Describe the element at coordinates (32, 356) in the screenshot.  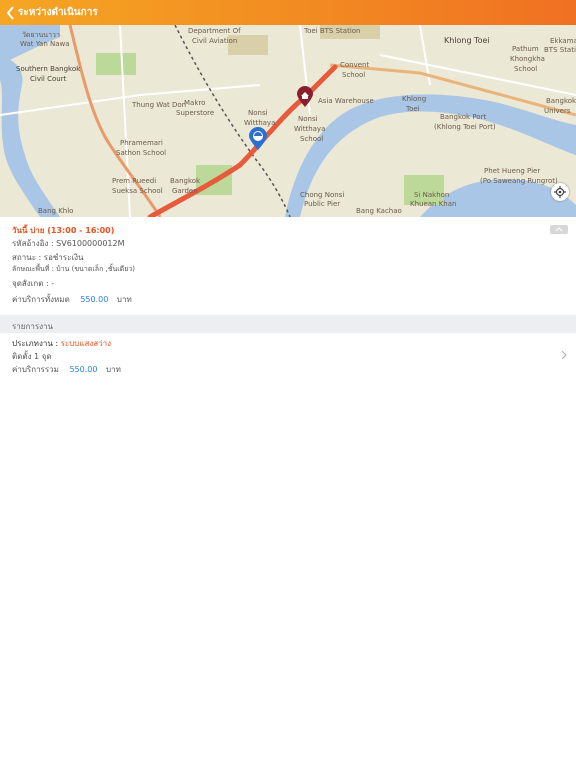
I see `job-quantity: ติดตั้ง 1 จุด` at that location.